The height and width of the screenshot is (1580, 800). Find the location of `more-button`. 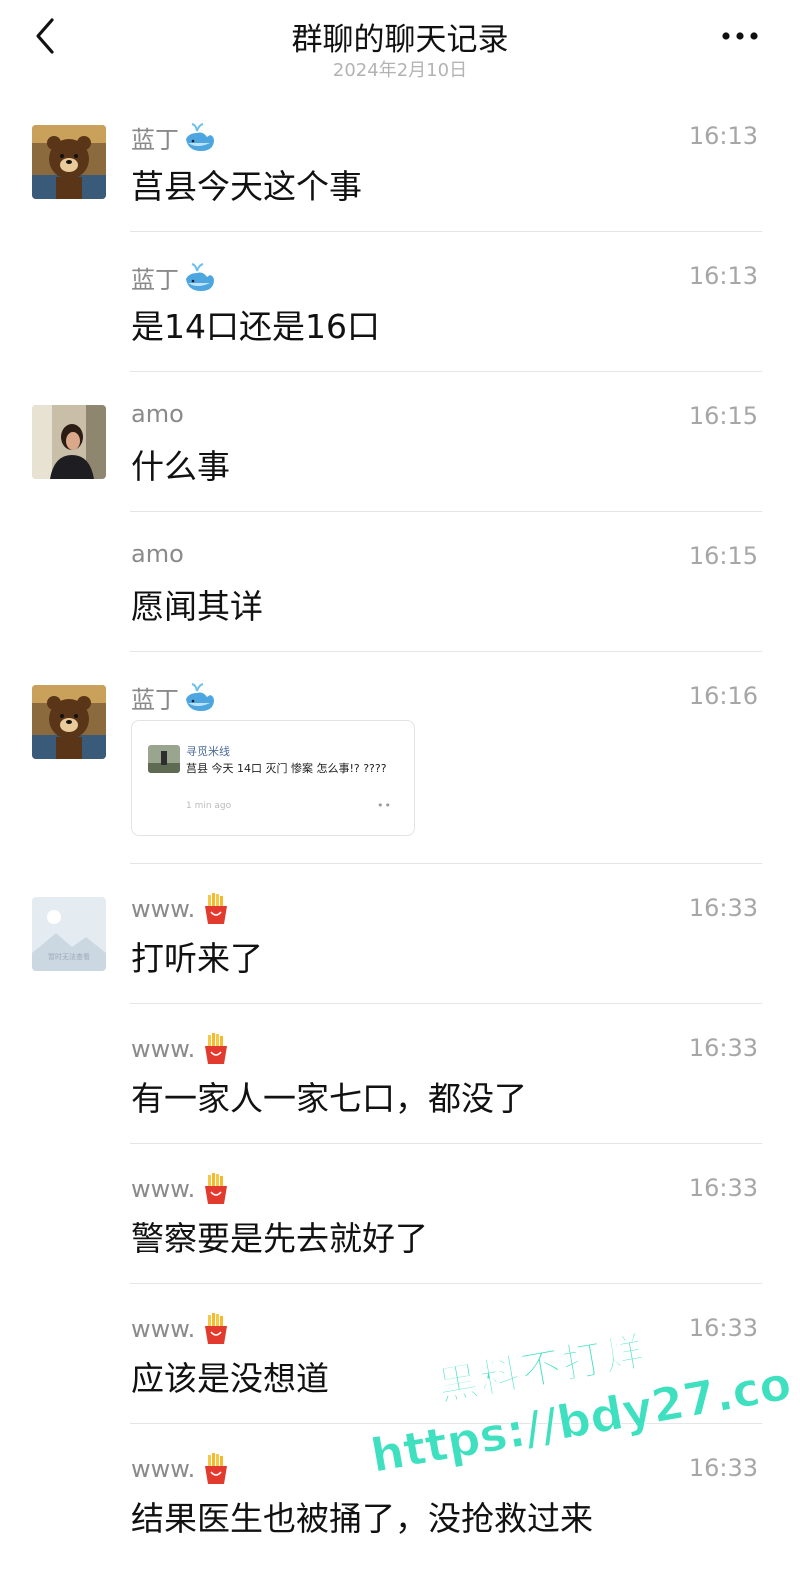

more-button is located at coordinates (742, 36).